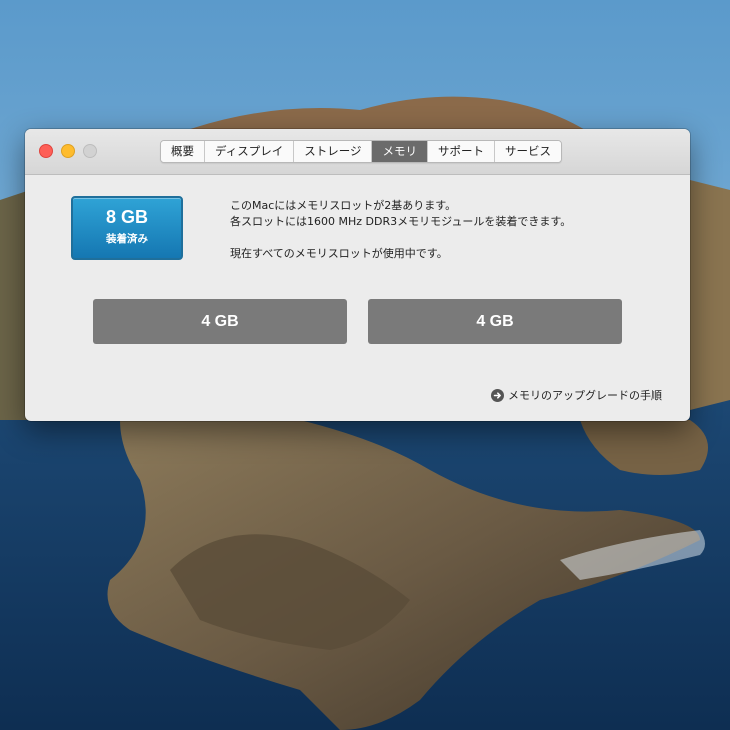 Image resolution: width=730 pixels, height=730 pixels. Describe the element at coordinates (585, 395) in the screenshot. I see `upgrade-link-label: メモリのアップグレードの手順` at that location.